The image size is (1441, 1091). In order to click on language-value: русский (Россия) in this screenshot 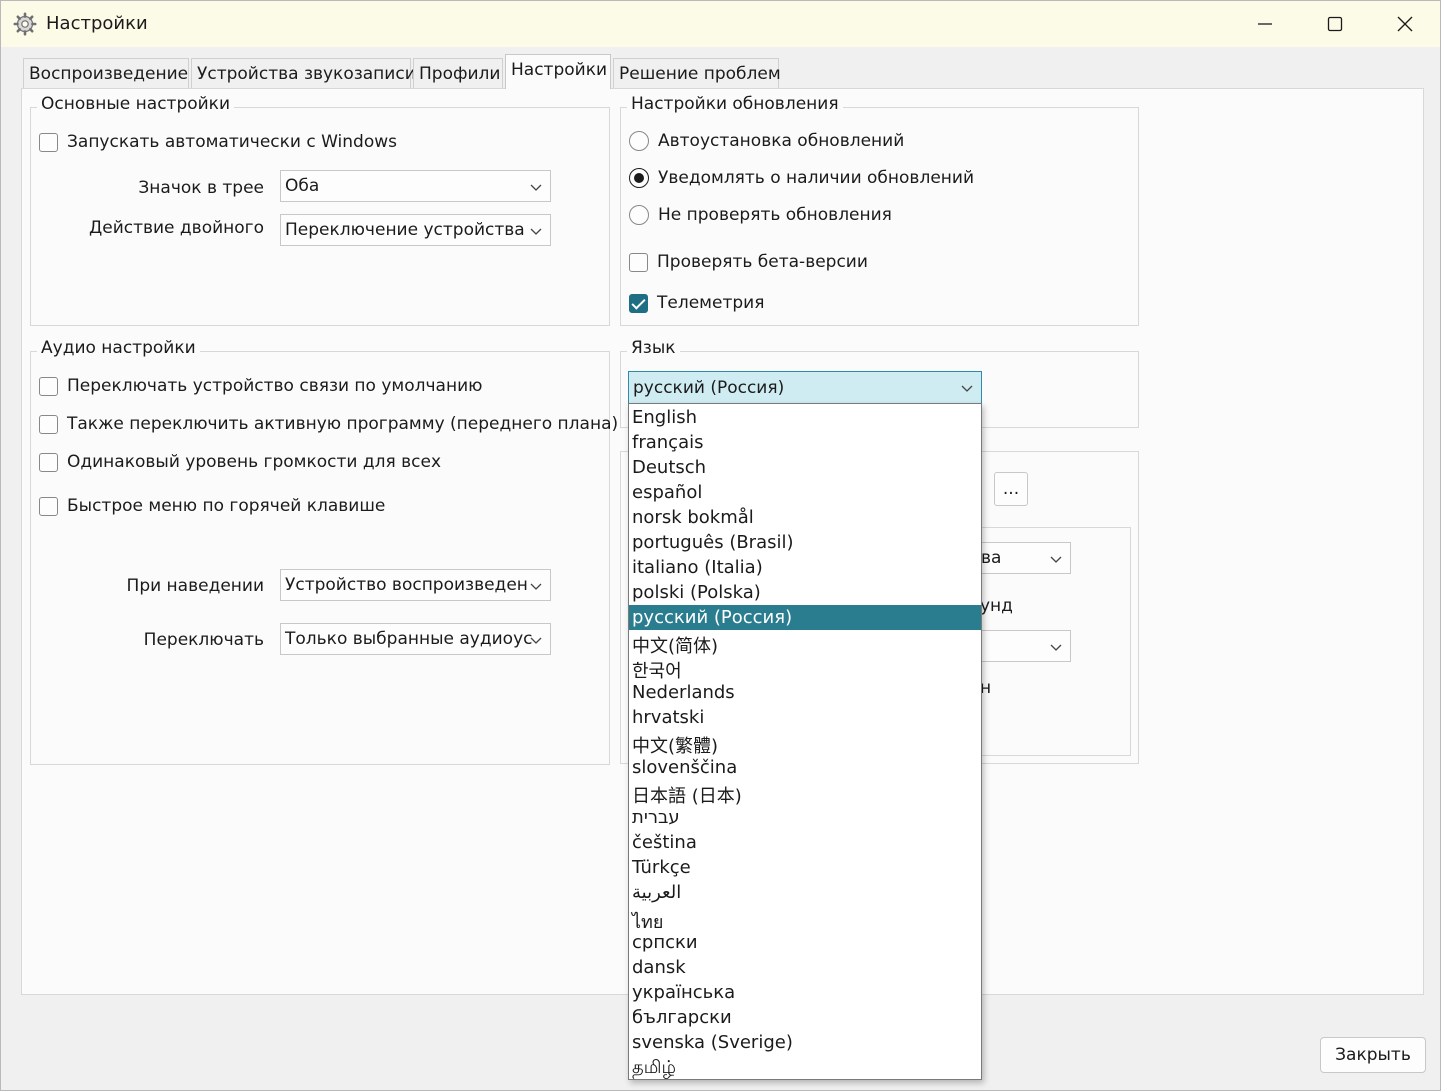, I will do `click(709, 388)`.